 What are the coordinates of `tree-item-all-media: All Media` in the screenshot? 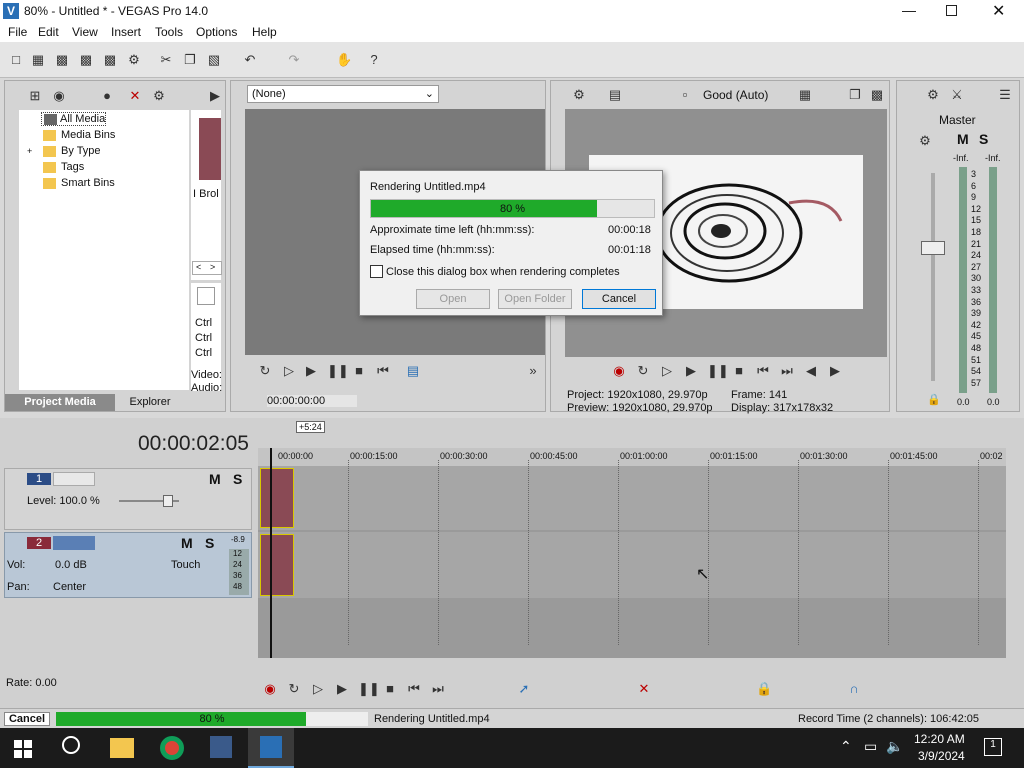 It's located at (74, 119).